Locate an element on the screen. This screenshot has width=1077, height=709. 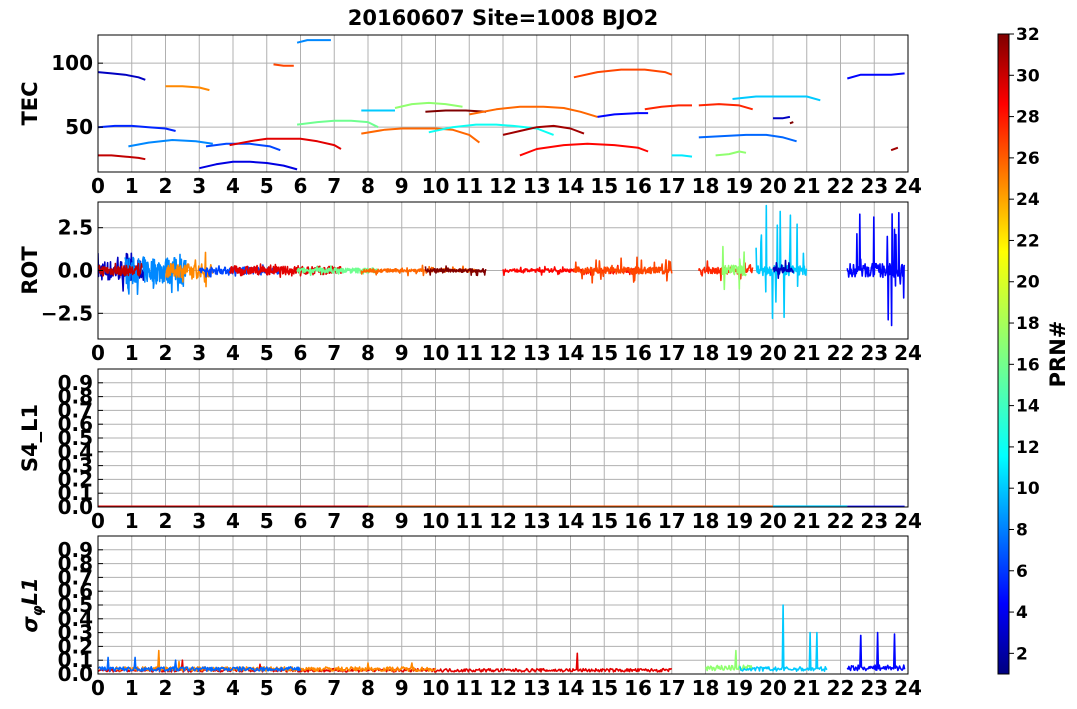
colorbar-tick-label: 10 is located at coordinates (1028, 489).